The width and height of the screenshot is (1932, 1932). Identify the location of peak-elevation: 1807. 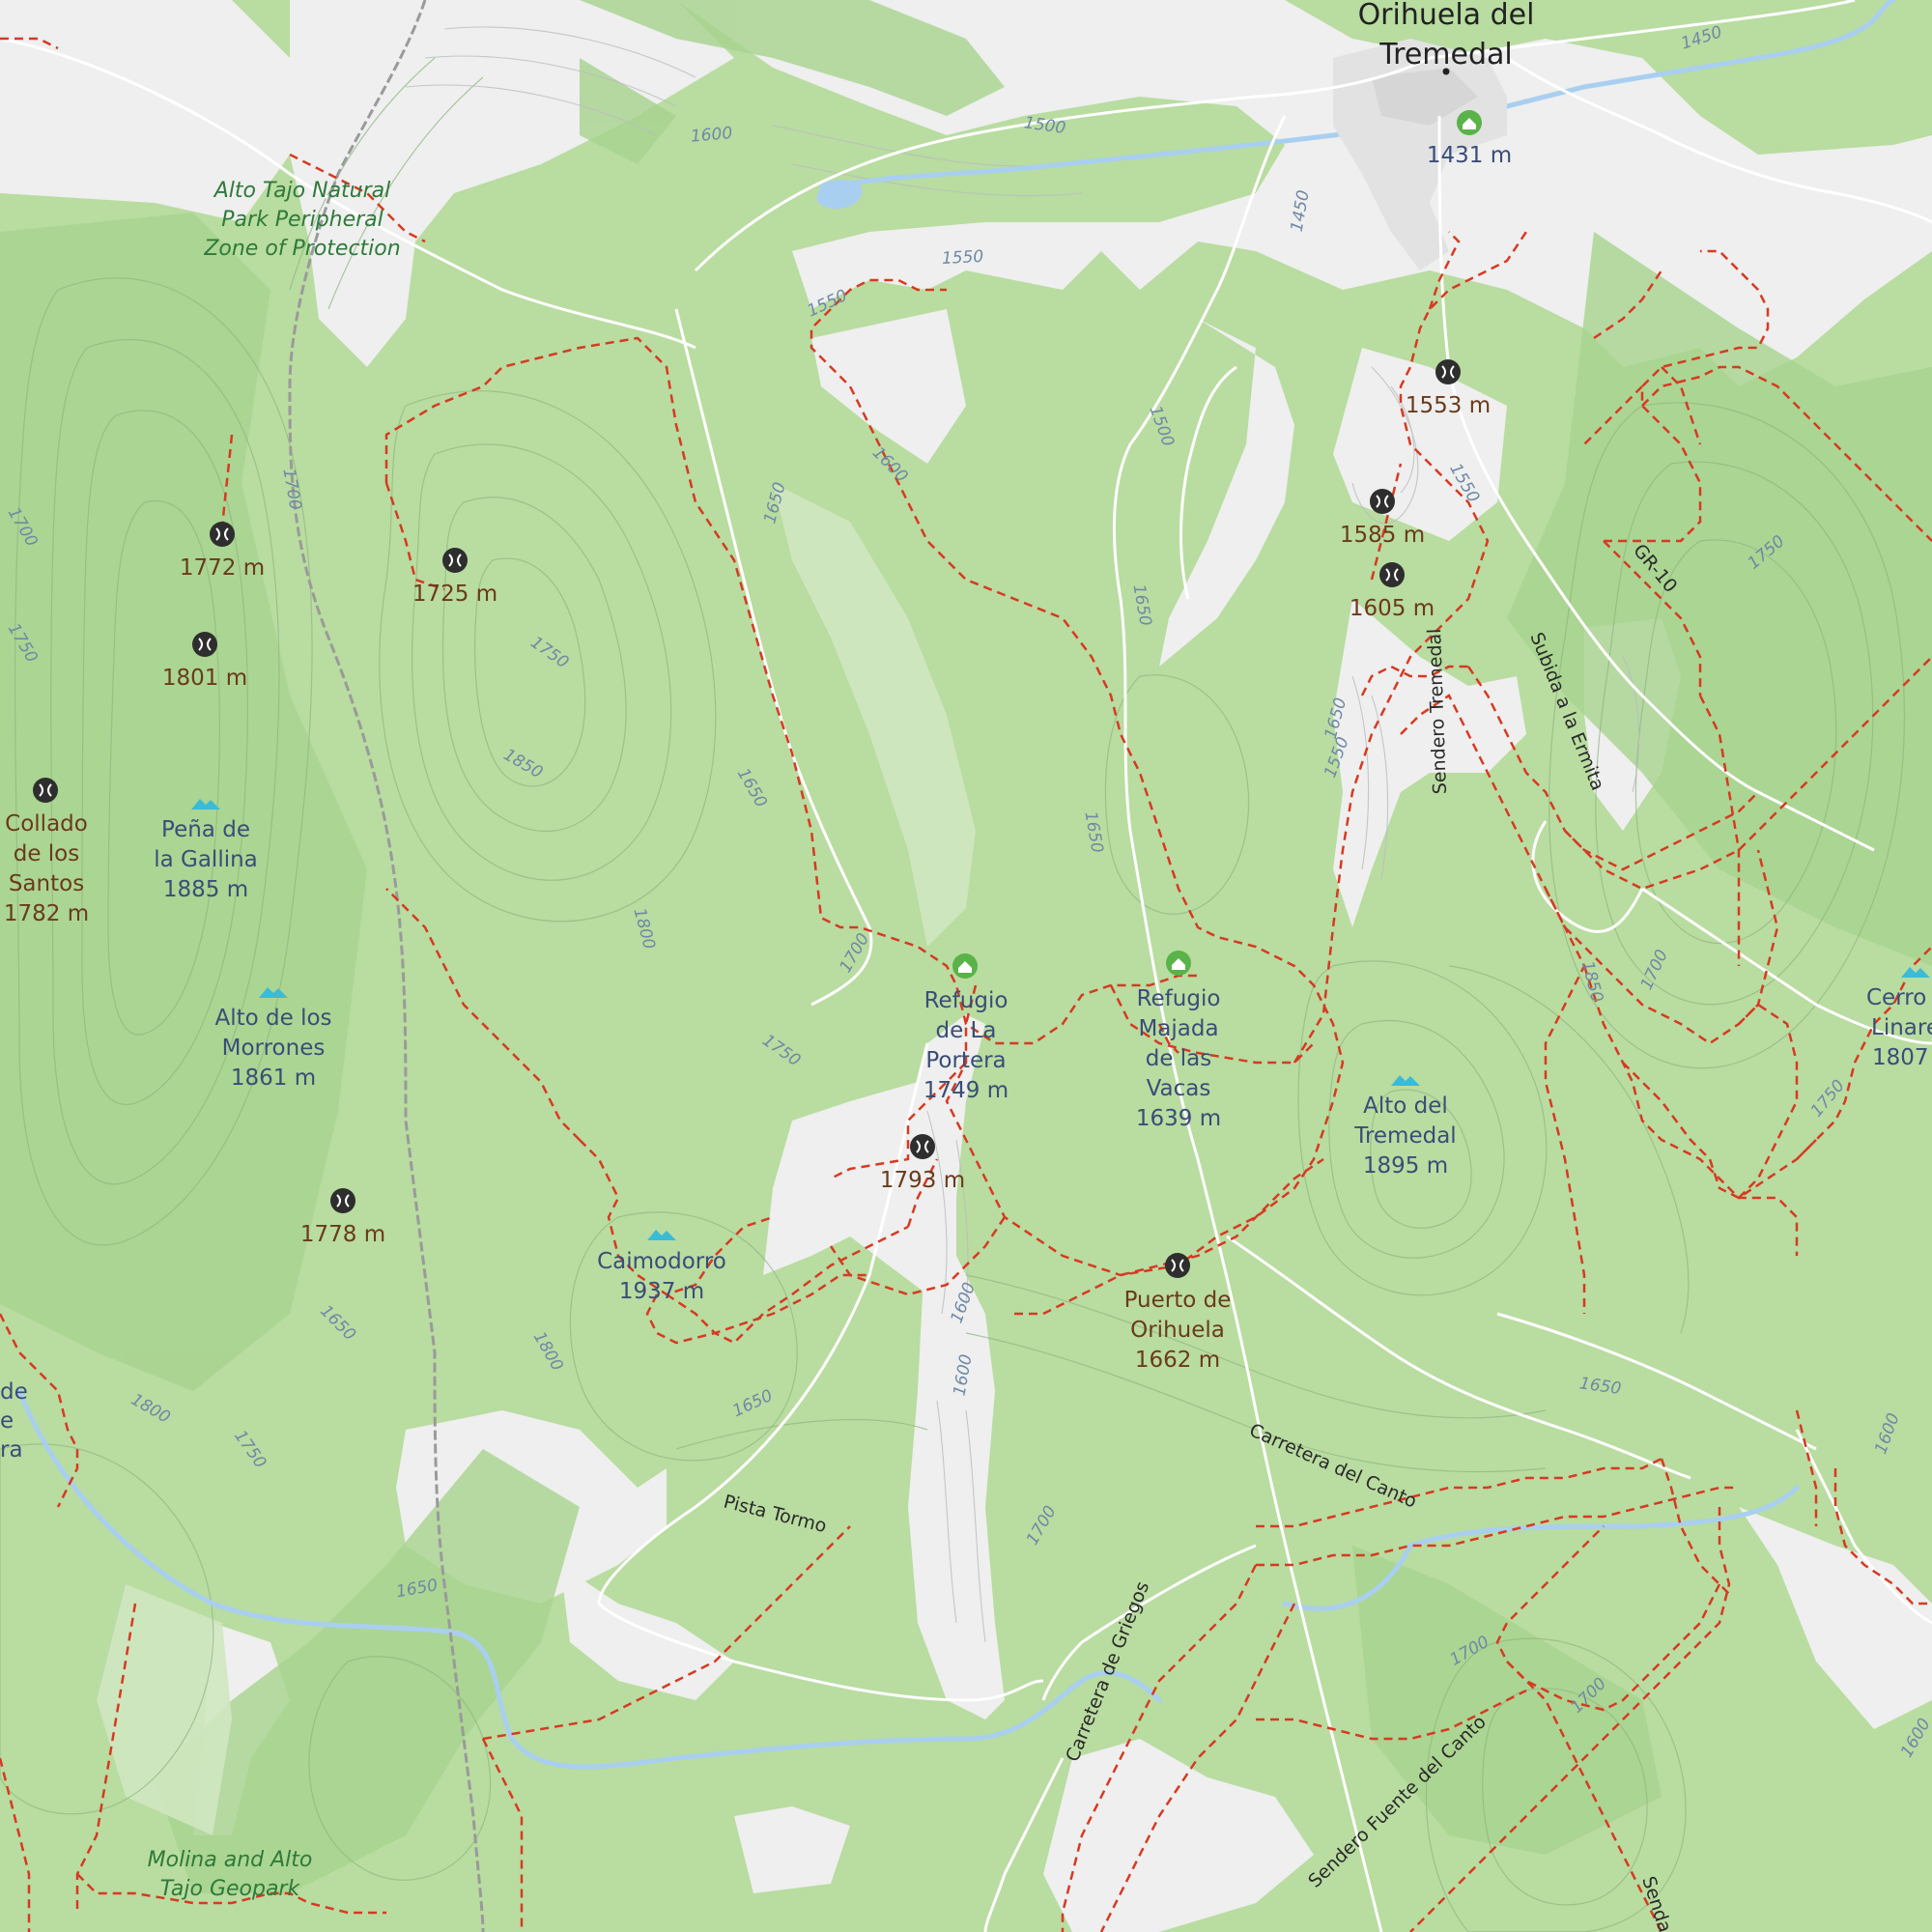
(1900, 1057).